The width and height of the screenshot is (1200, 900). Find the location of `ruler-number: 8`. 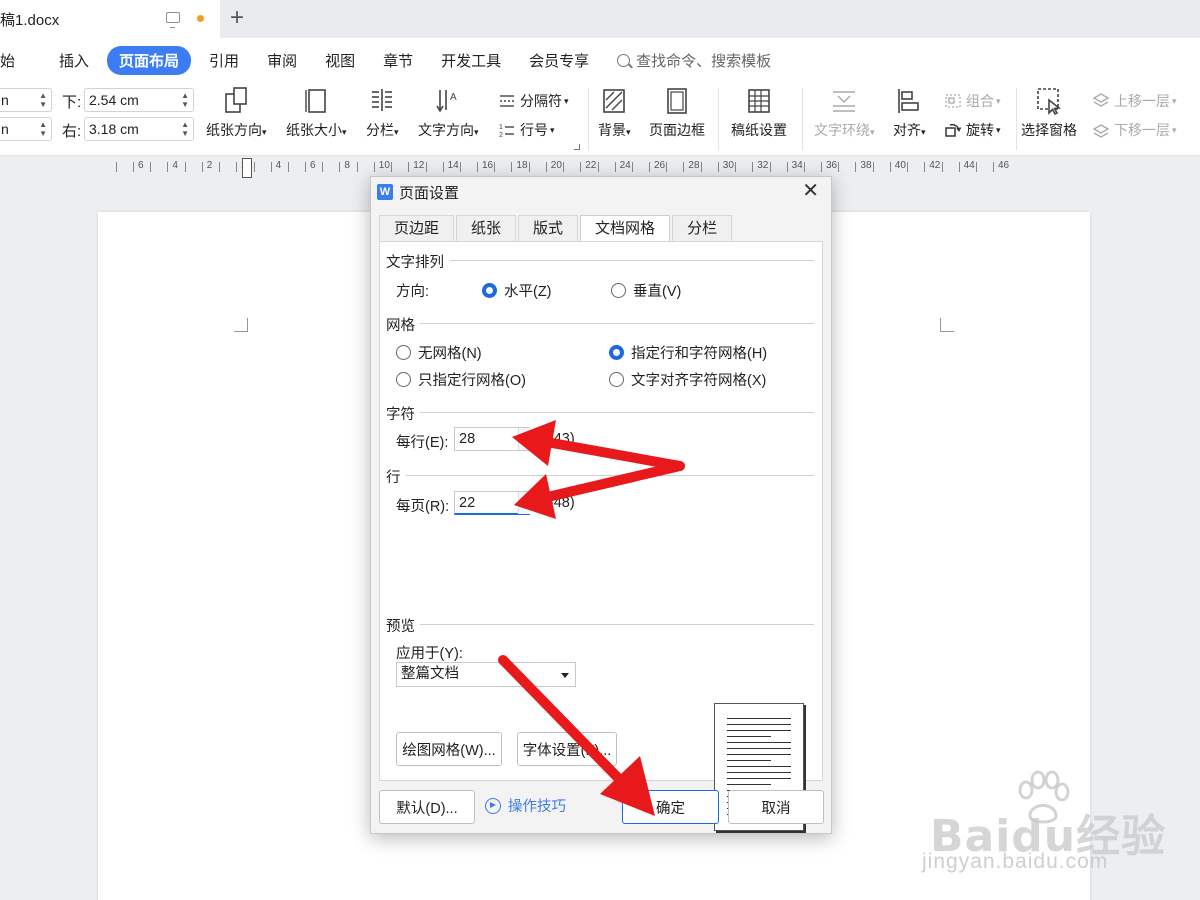

ruler-number: 8 is located at coordinates (347, 165).